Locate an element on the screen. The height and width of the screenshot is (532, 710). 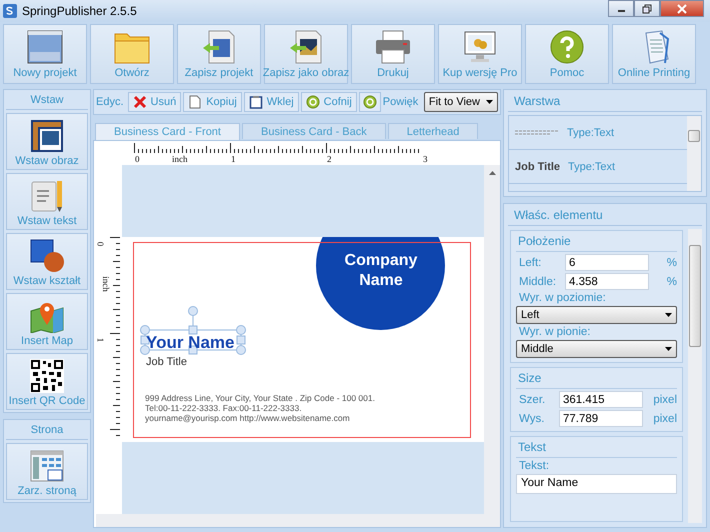
shapes-icon is located at coordinates (47, 256).